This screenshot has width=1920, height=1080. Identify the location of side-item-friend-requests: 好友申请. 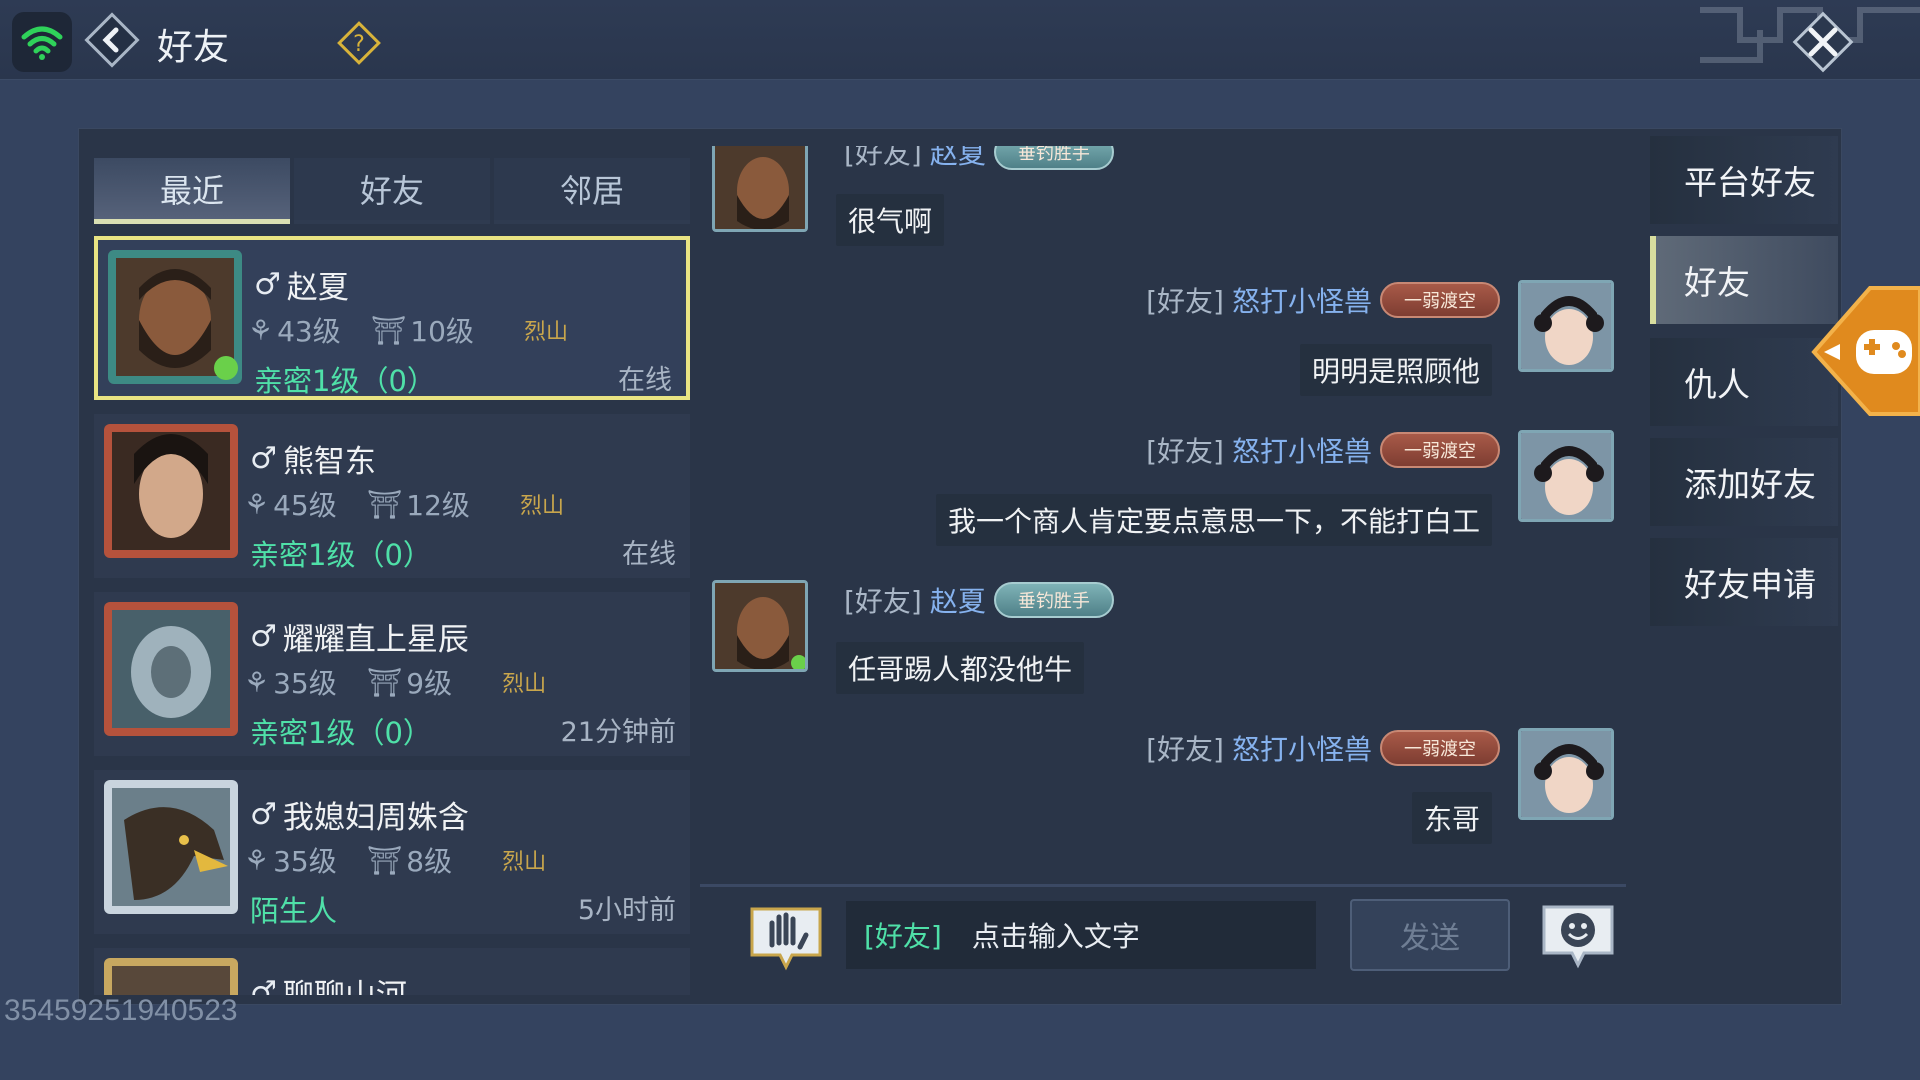
(1744, 582).